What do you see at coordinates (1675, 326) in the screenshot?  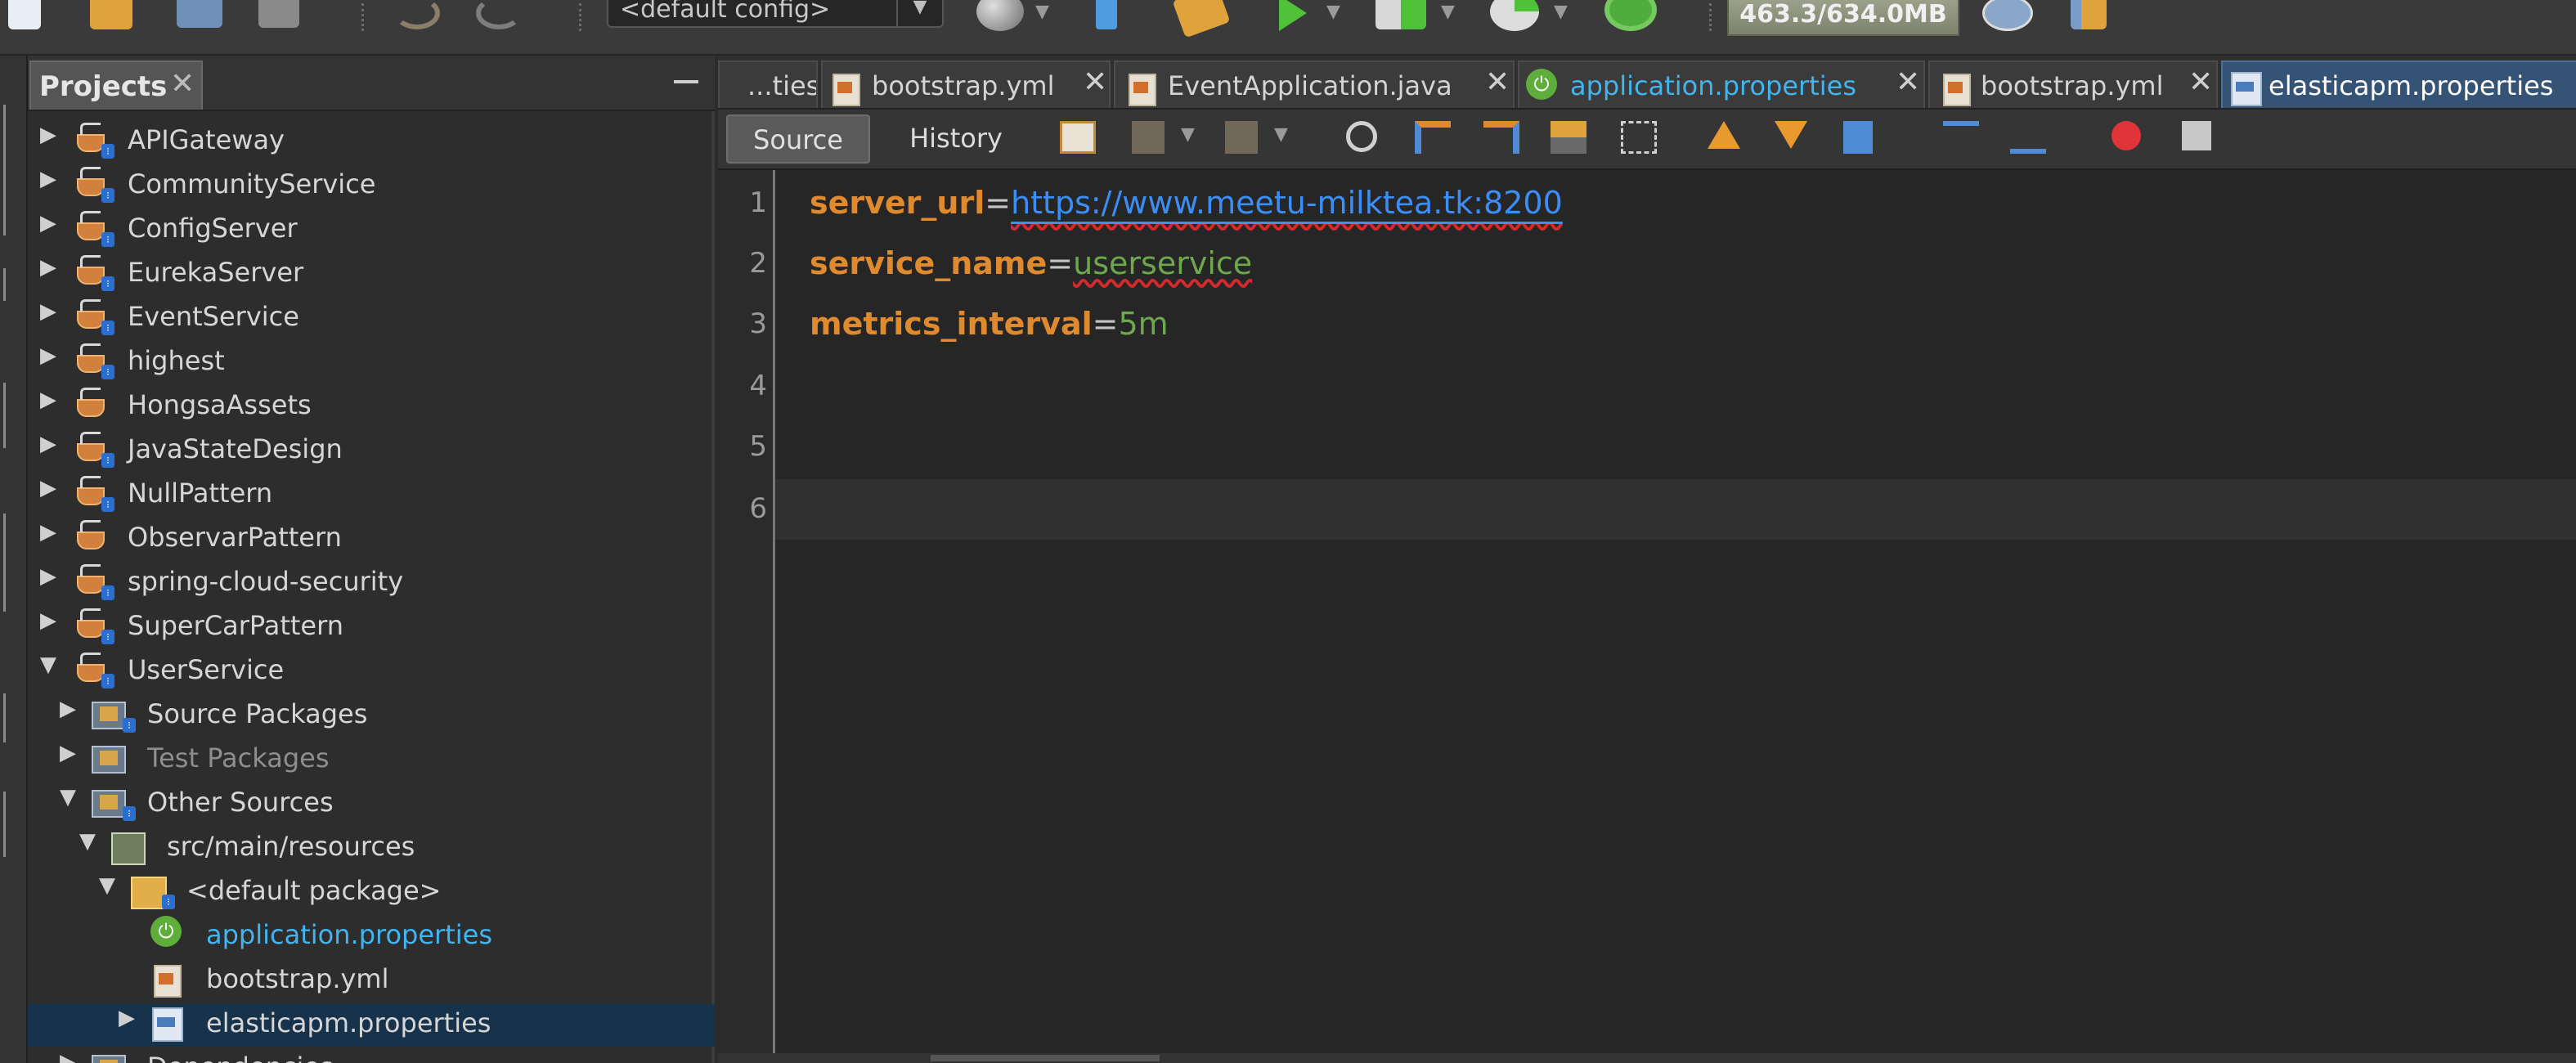 I see `code-line: metrics_interval=5m` at bounding box center [1675, 326].